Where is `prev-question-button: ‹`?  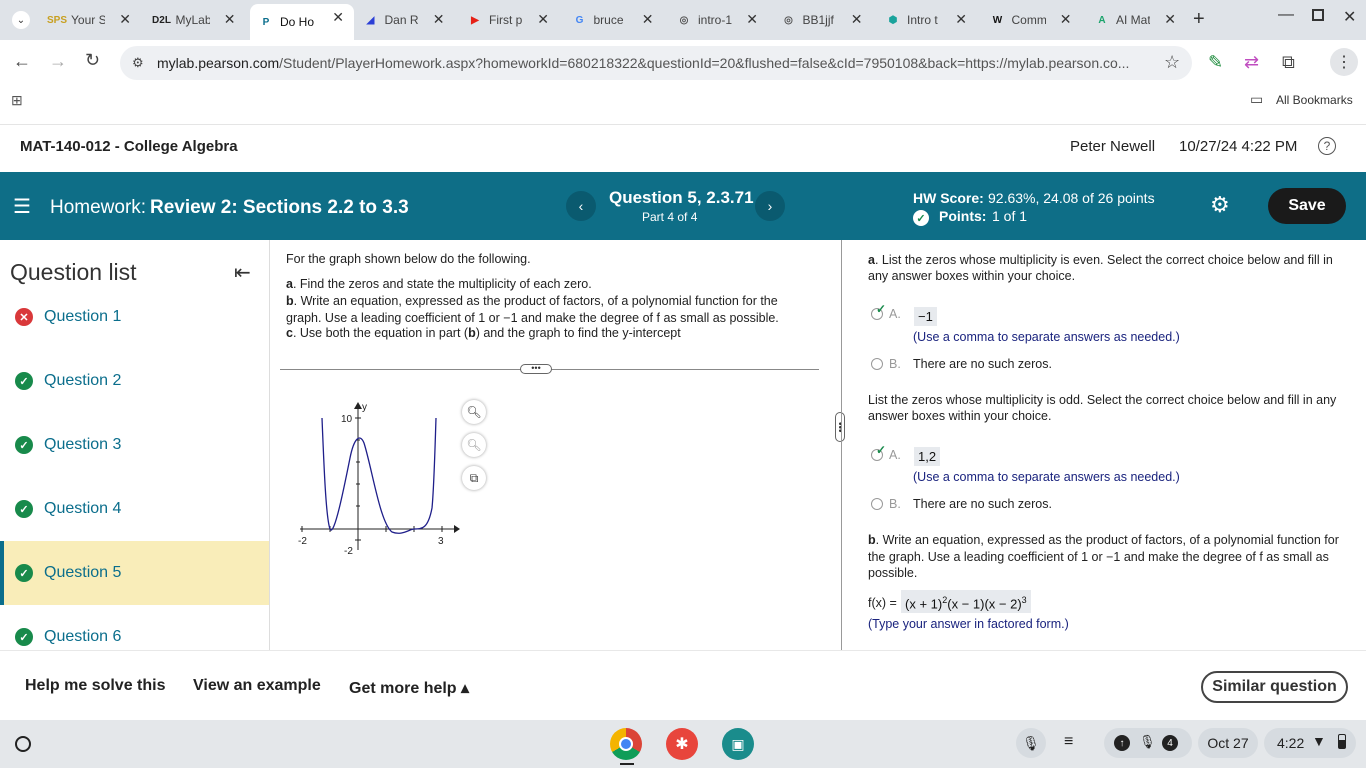 prev-question-button: ‹ is located at coordinates (581, 206).